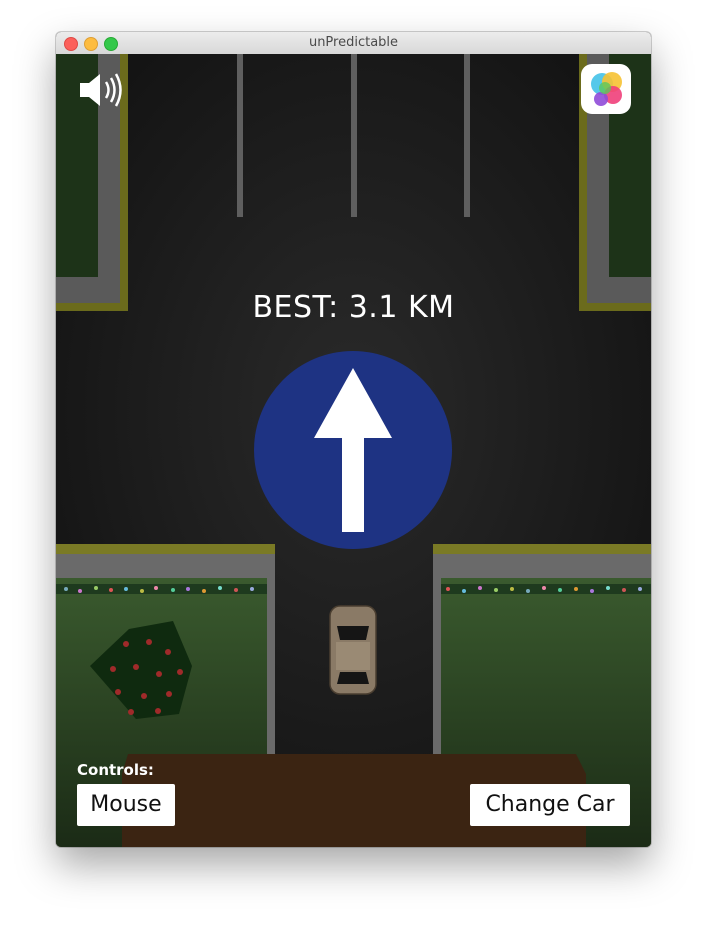 This screenshot has width=707, height=927. I want to click on speaker-on-icon, so click(102, 90).